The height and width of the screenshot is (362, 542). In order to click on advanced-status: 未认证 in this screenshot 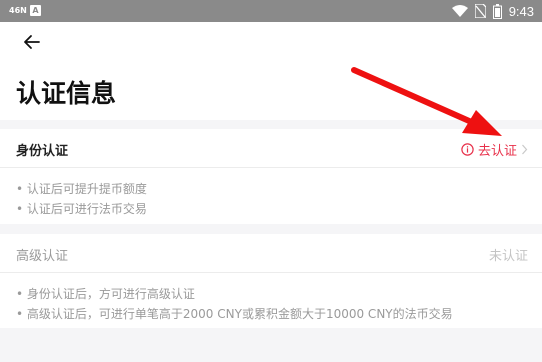, I will do `click(508, 256)`.